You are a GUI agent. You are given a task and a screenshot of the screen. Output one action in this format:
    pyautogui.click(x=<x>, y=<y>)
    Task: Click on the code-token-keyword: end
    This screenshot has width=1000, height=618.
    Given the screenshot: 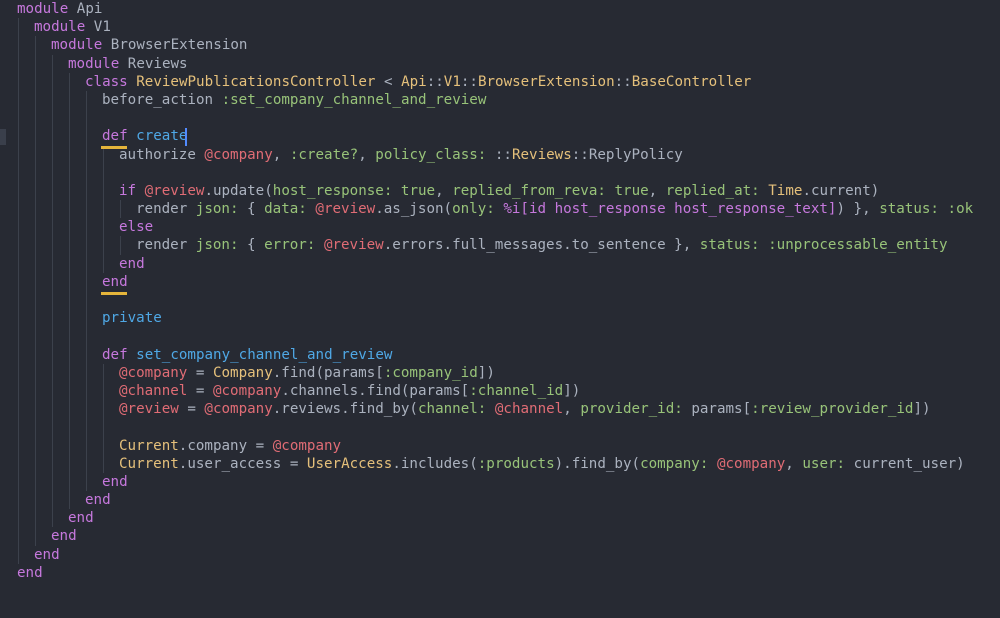 What is the action you would take?
    pyautogui.click(x=81, y=518)
    